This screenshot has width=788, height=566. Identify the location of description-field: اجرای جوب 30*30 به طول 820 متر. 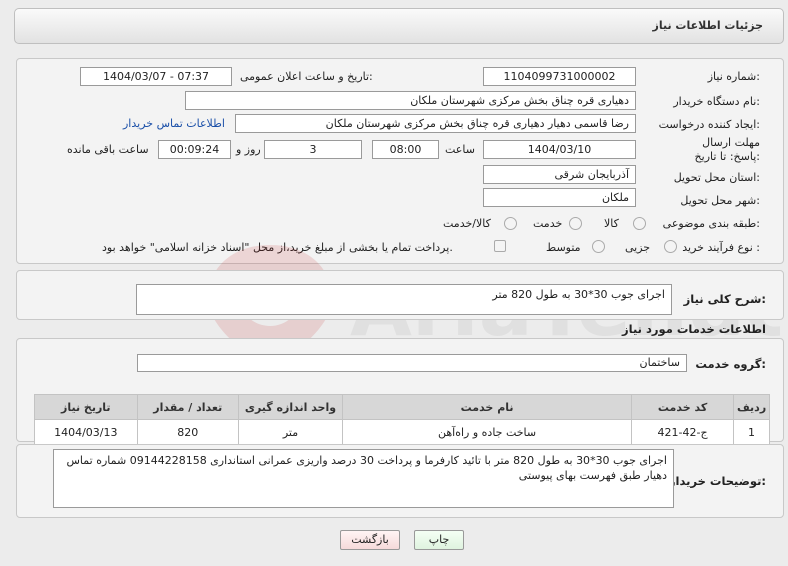
(404, 299).